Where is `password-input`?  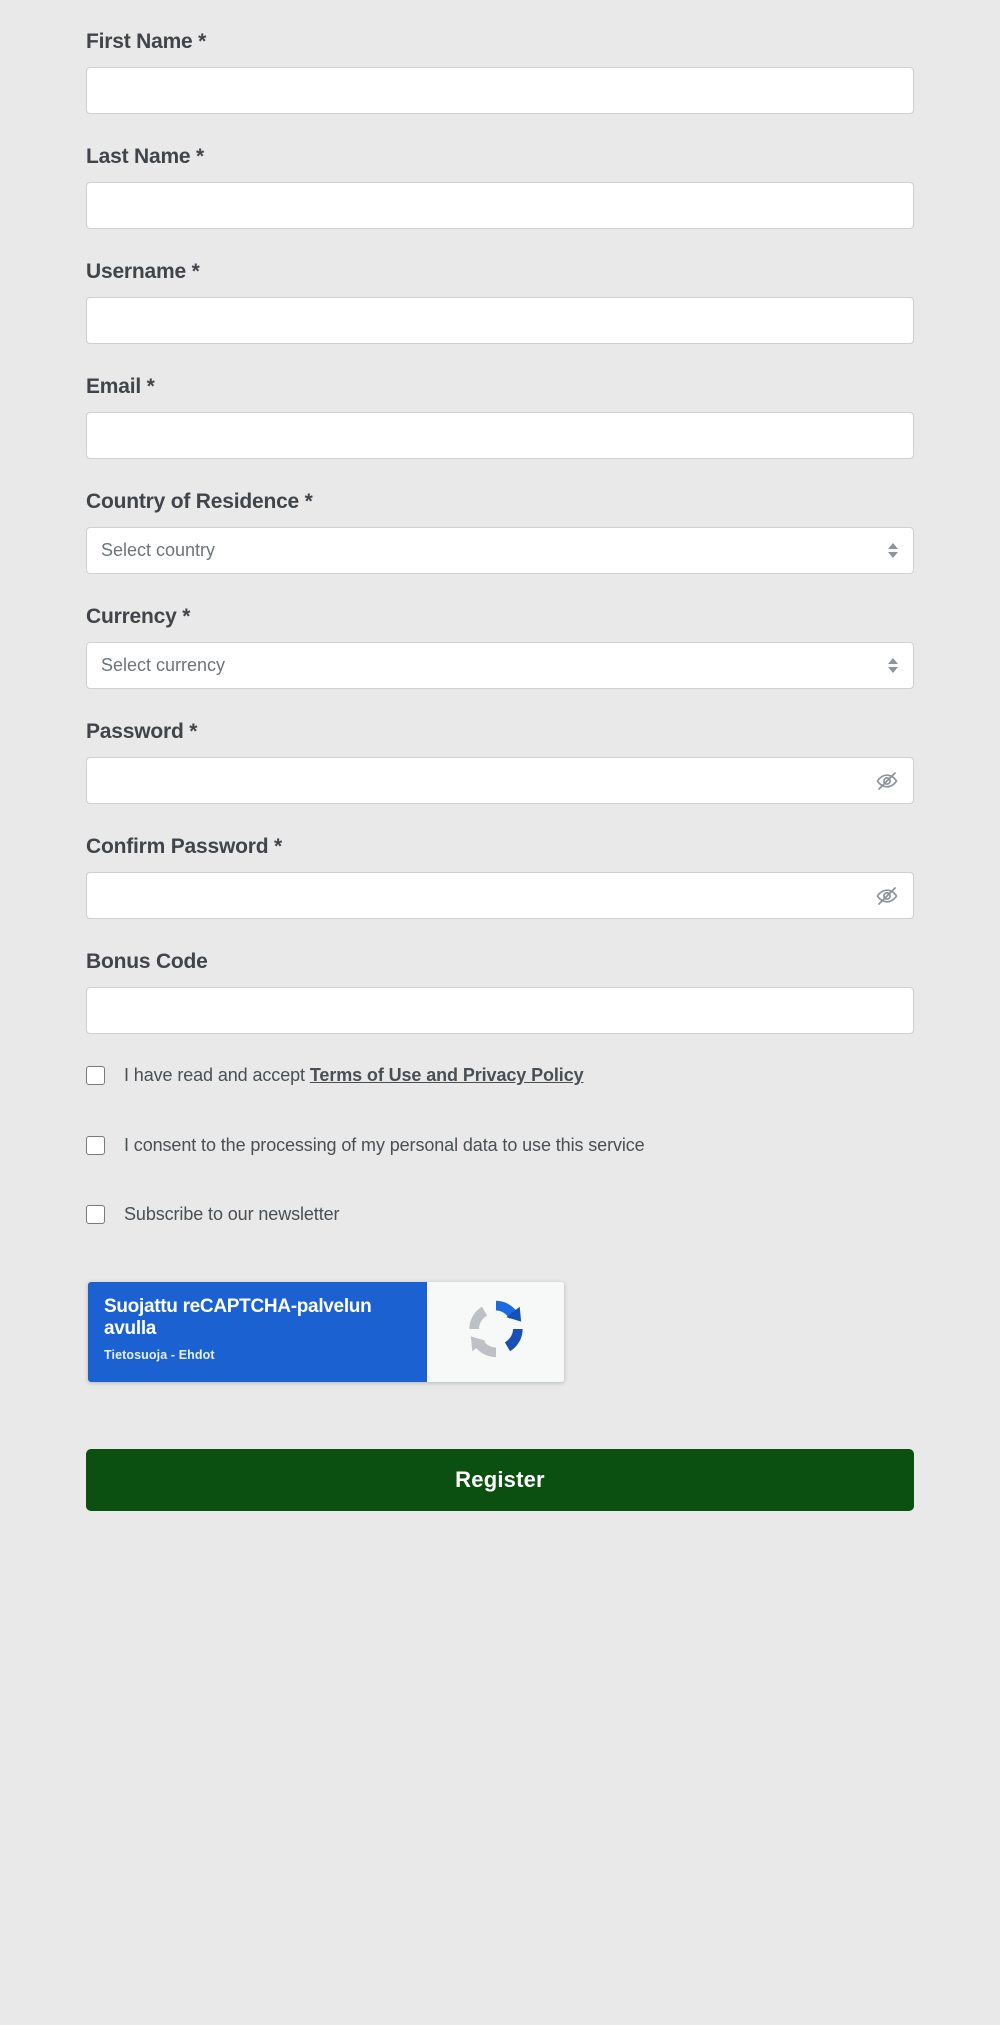
password-input is located at coordinates (500, 780).